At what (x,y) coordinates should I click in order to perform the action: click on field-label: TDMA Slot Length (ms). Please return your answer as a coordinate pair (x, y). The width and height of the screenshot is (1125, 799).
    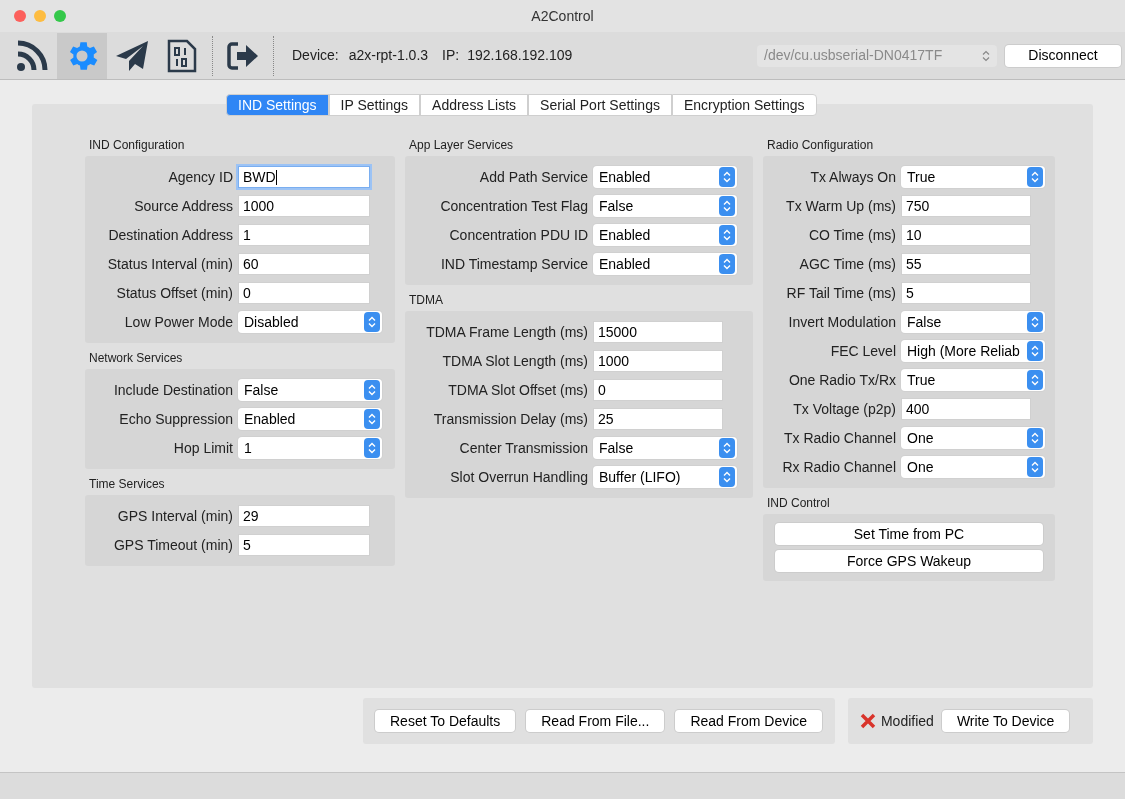
    Looking at the image, I should click on (515, 361).